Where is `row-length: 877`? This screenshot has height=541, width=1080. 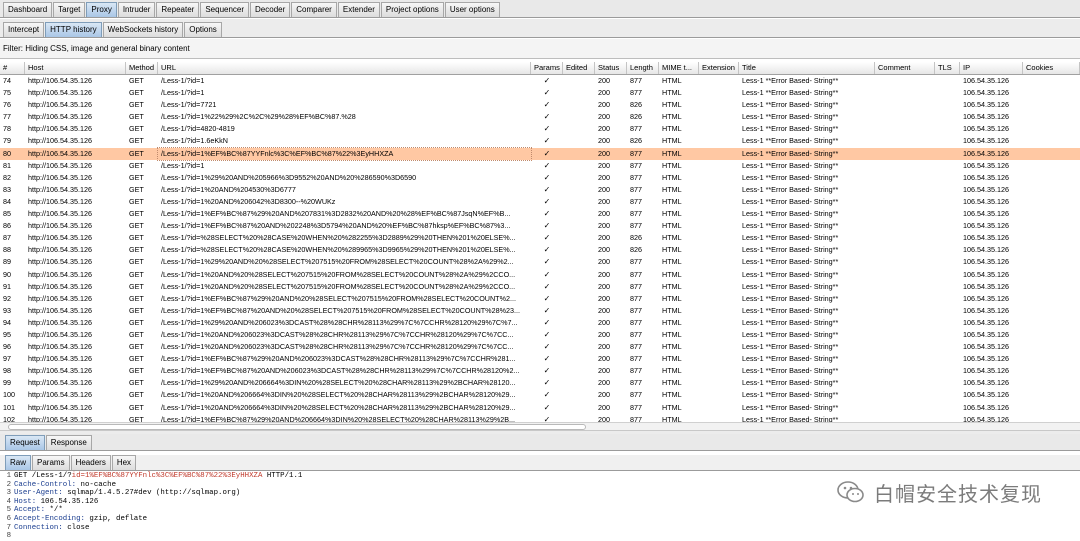
row-length: 877 is located at coordinates (636, 310).